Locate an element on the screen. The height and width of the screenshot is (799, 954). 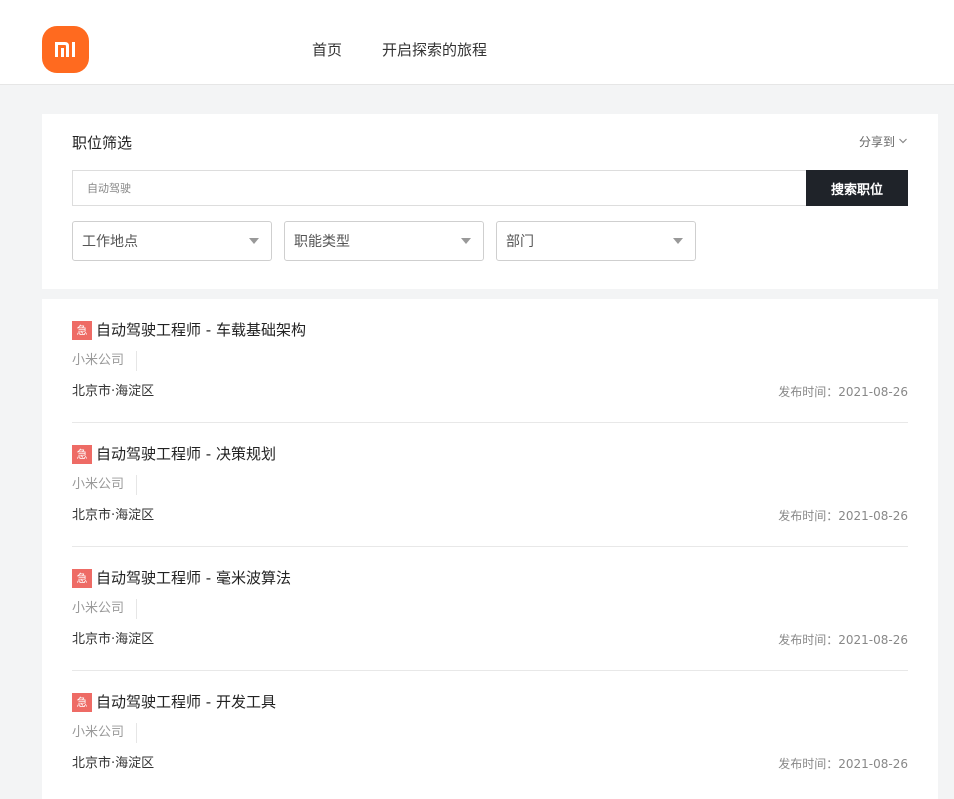
job-title: 自动驾驶工程师 - 决策规划 is located at coordinates (186, 454).